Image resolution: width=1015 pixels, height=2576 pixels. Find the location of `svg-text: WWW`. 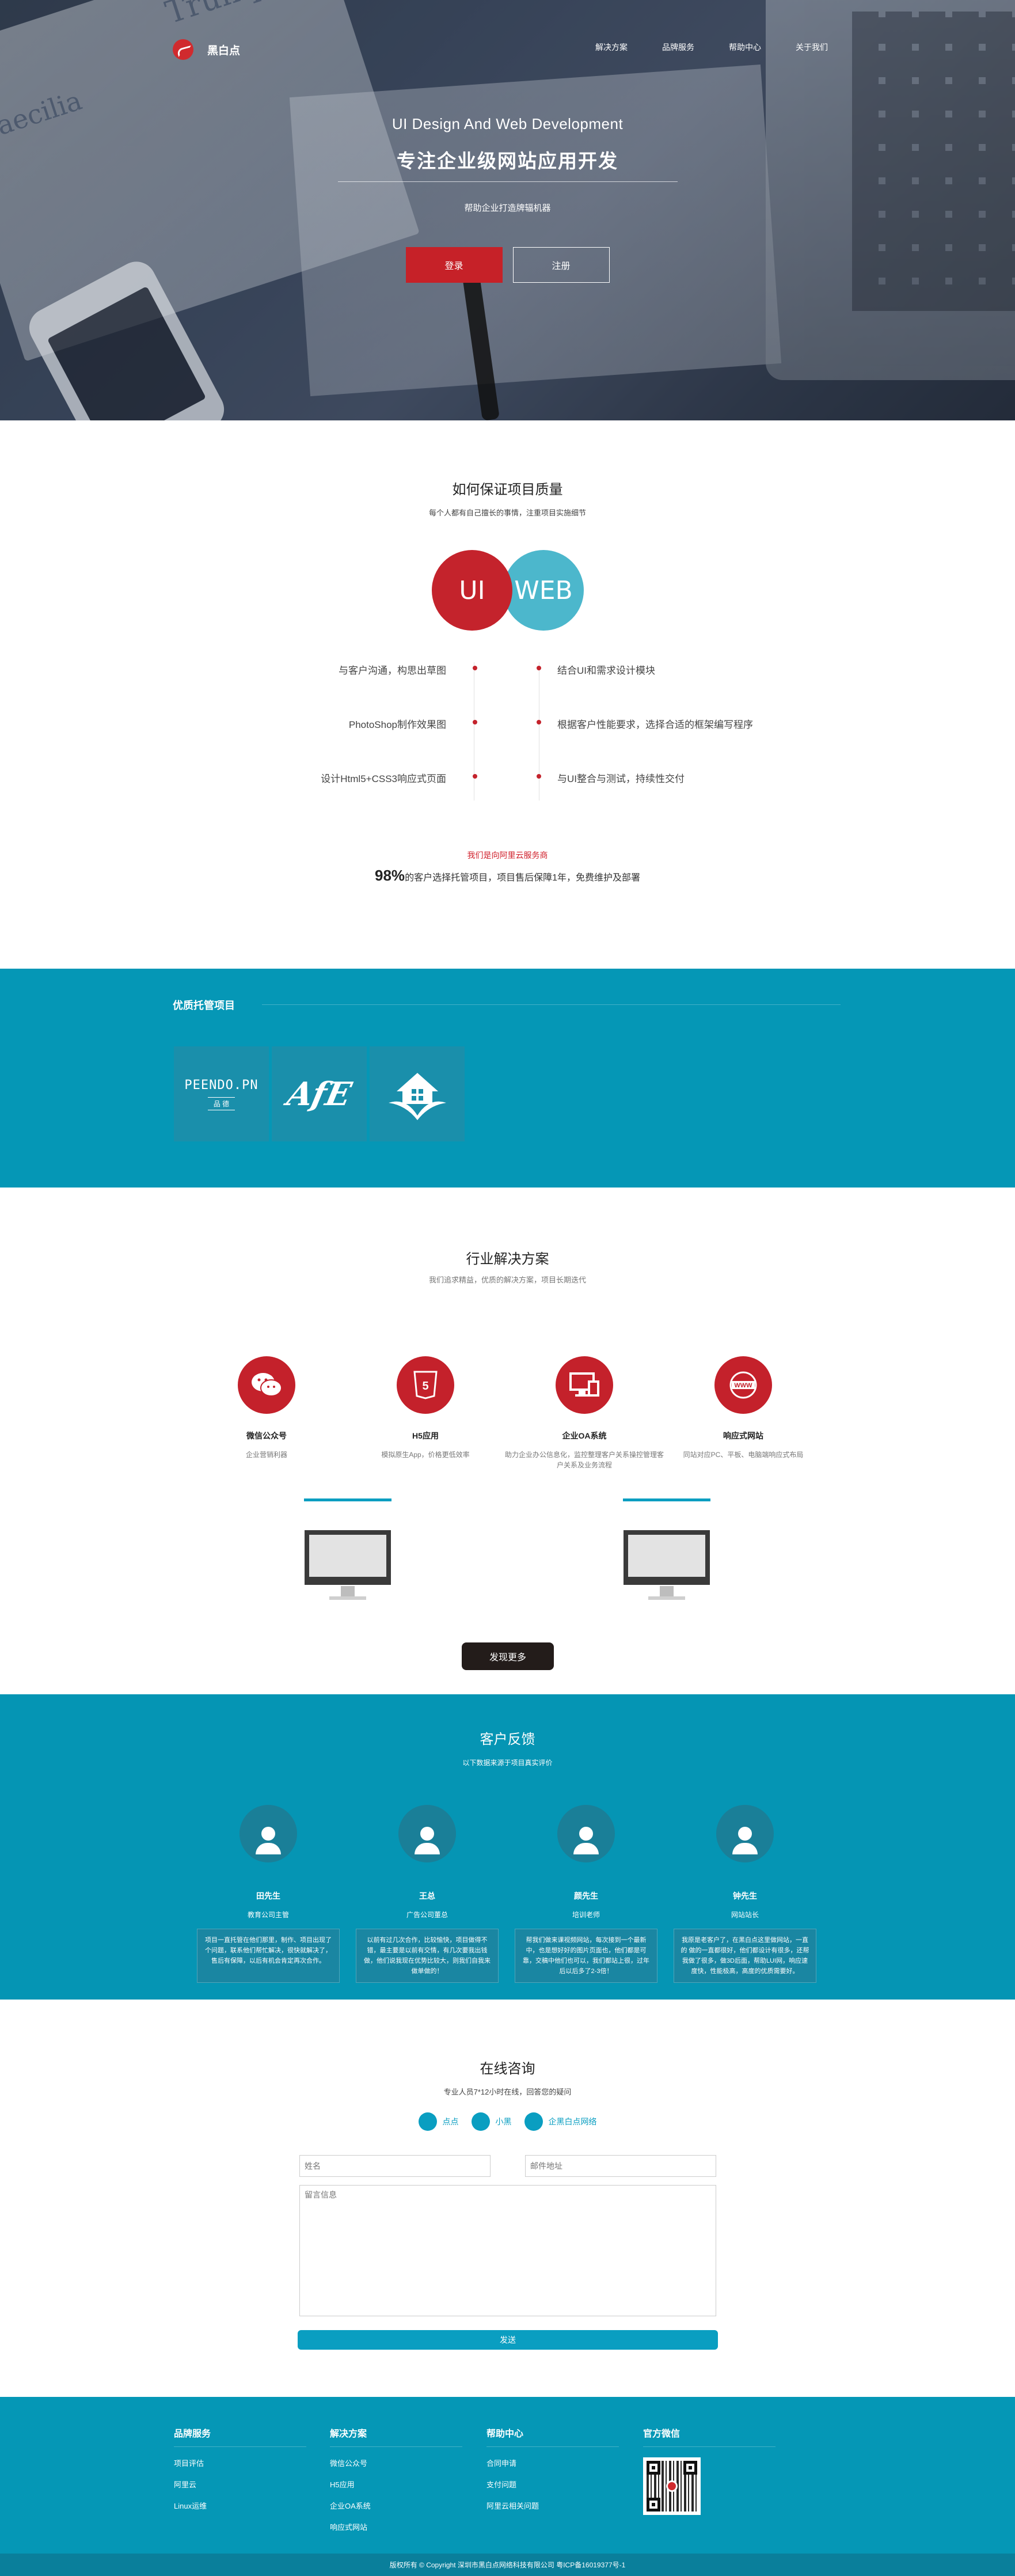

svg-text: WWW is located at coordinates (743, 1385).